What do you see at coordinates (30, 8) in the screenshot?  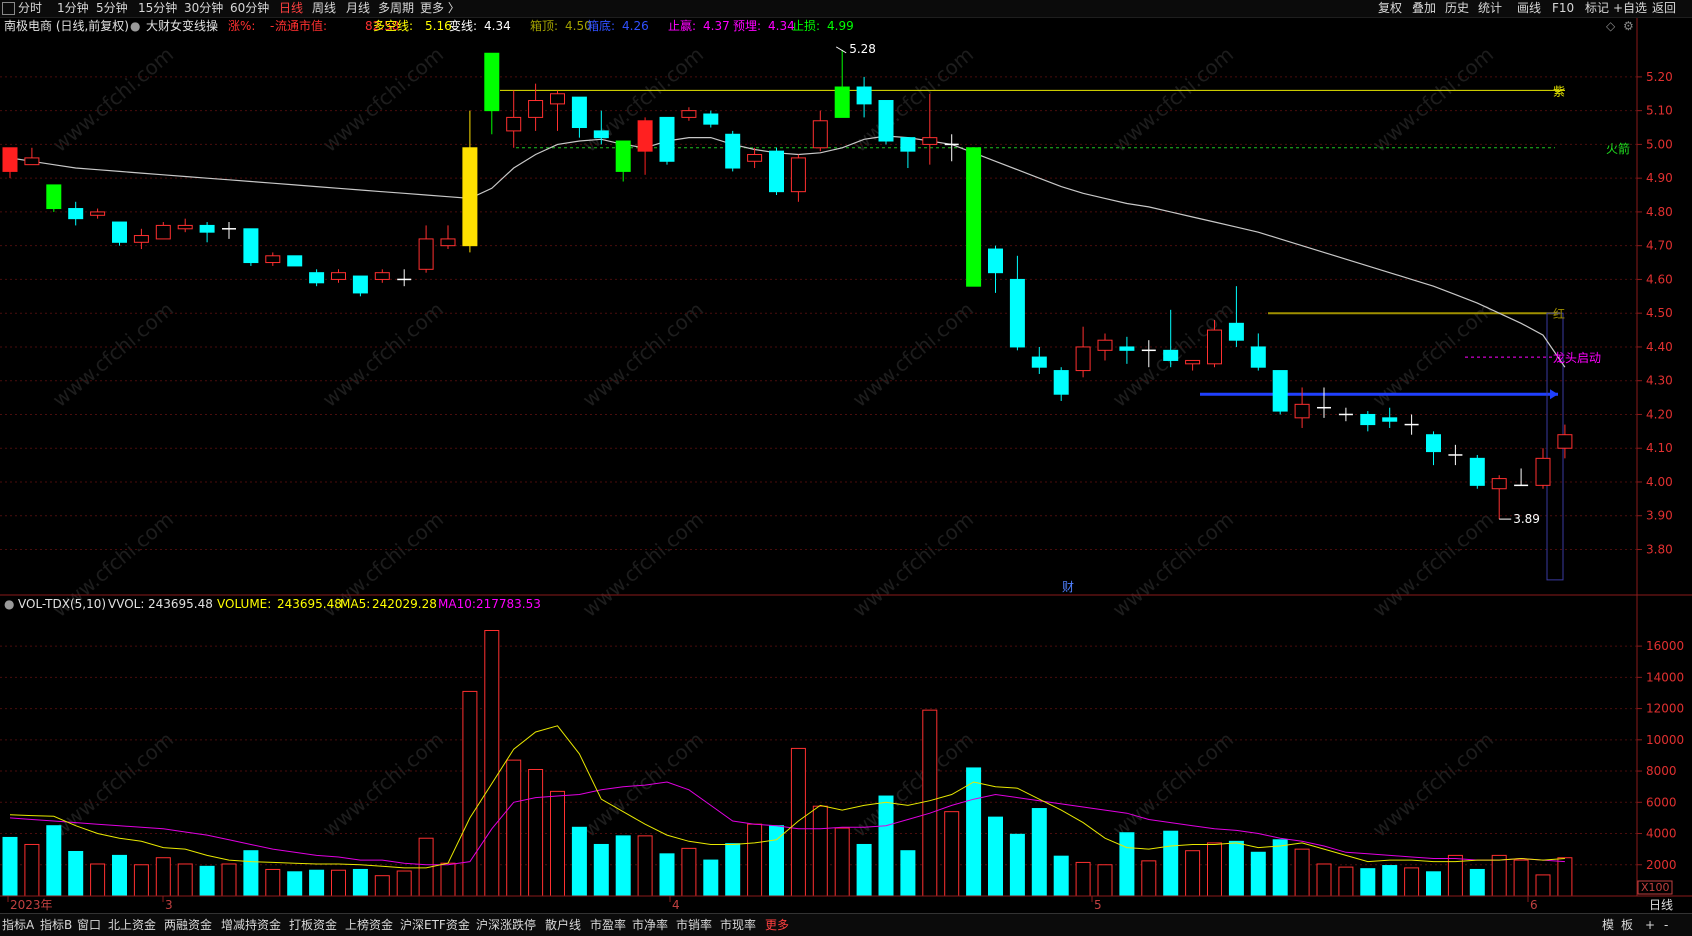 I see `period-tab: 分时` at bounding box center [30, 8].